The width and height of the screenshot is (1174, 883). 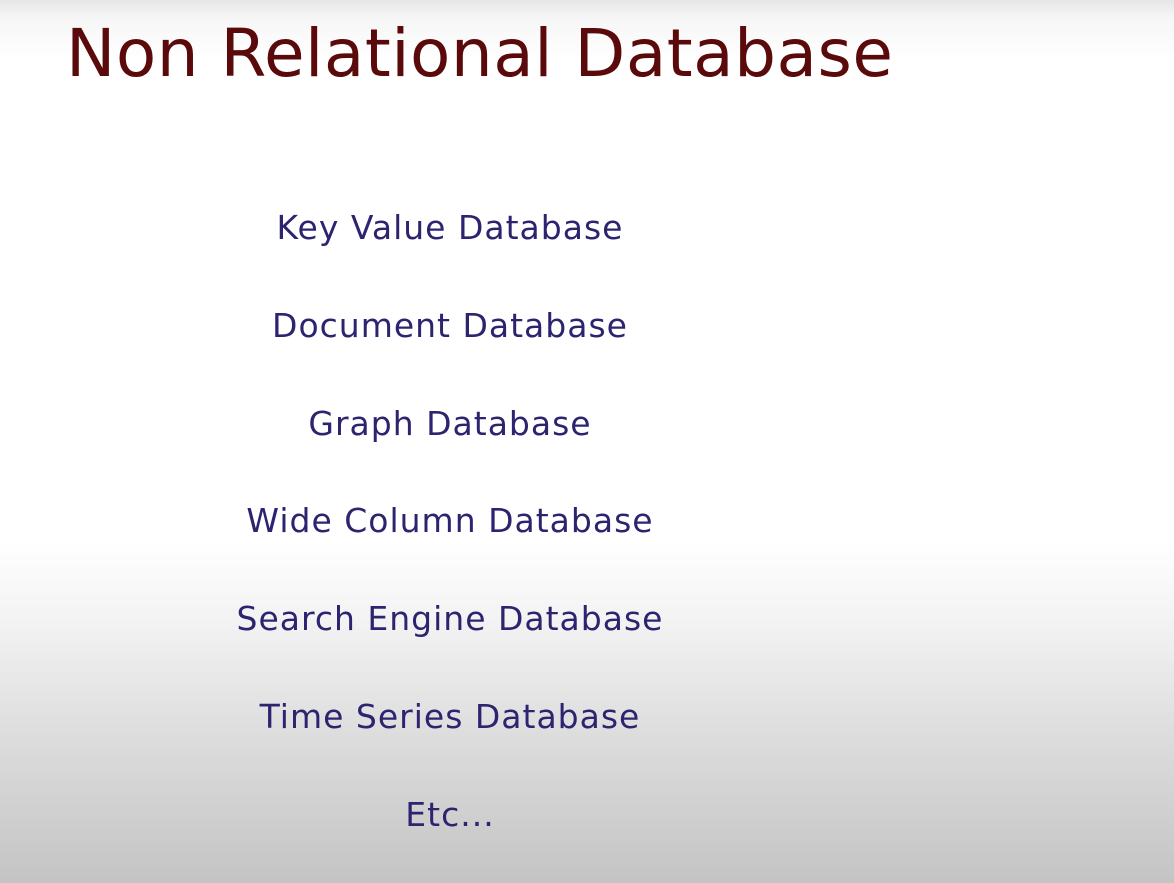 I want to click on list-item-time-series: Time Series Database, so click(x=450, y=716).